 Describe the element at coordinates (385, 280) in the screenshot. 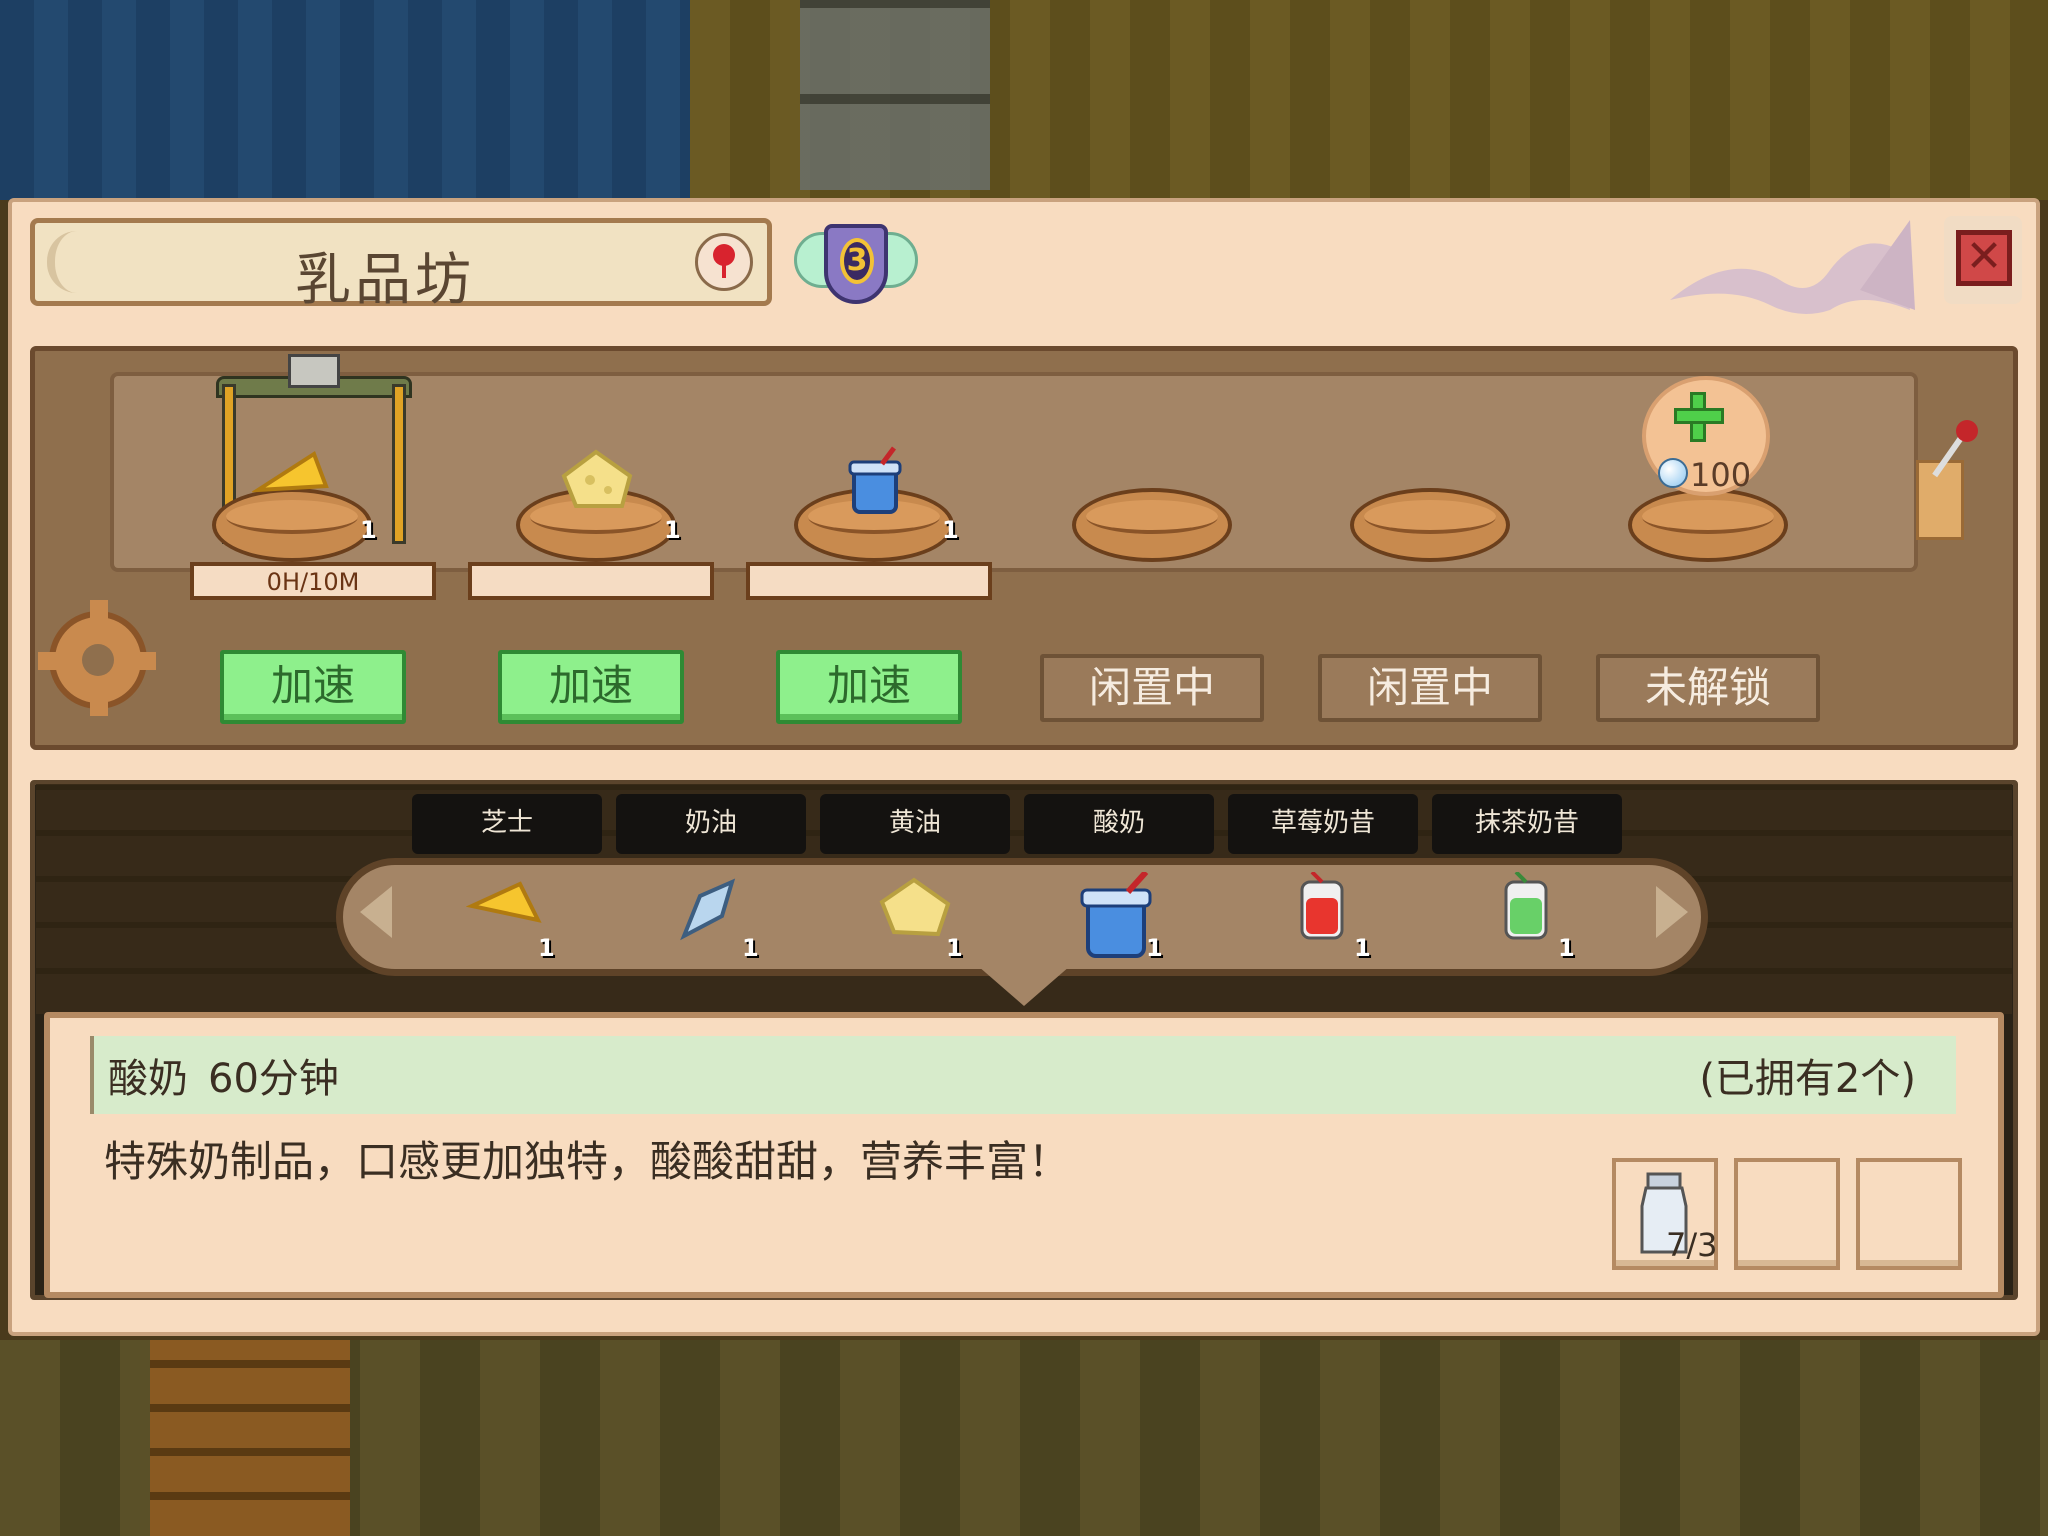

I see `workshop-title: 乳品坊` at that location.